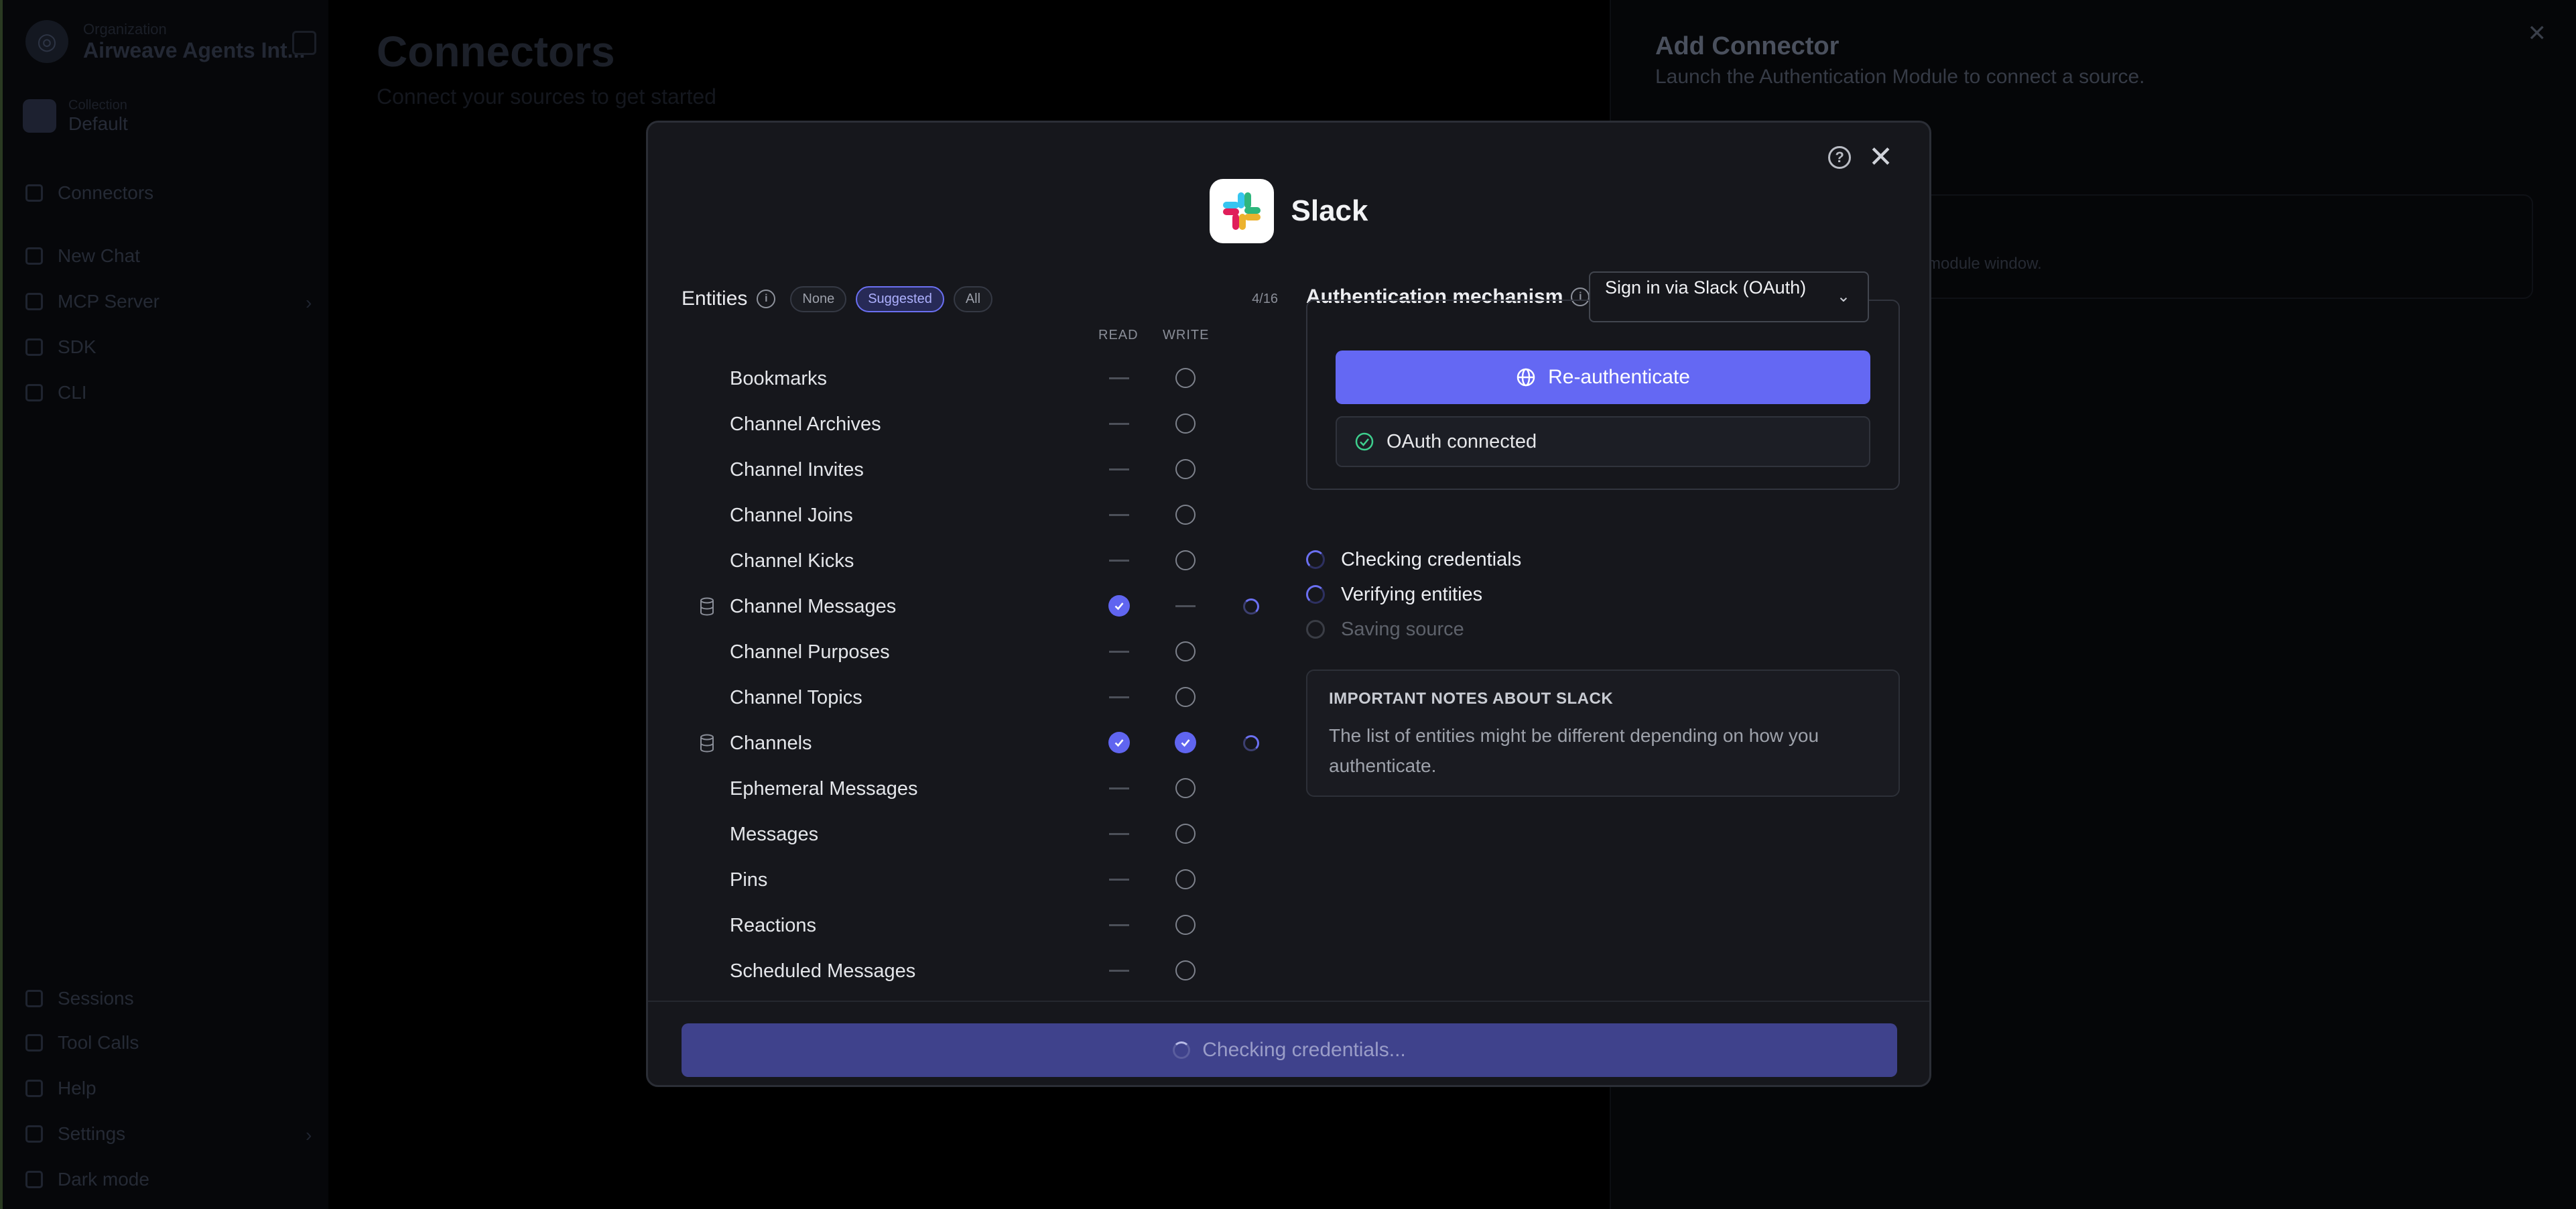 The height and width of the screenshot is (1209, 2576). What do you see at coordinates (1185, 743) in the screenshot?
I see `write-checkbox-checked` at bounding box center [1185, 743].